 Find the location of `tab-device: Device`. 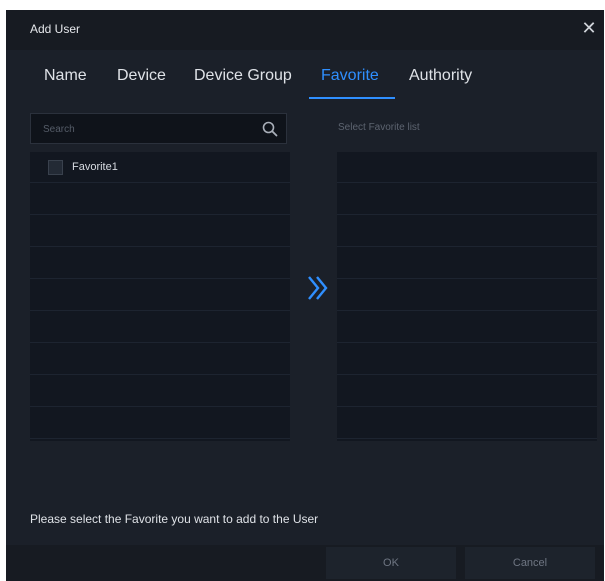

tab-device: Device is located at coordinates (141, 76).